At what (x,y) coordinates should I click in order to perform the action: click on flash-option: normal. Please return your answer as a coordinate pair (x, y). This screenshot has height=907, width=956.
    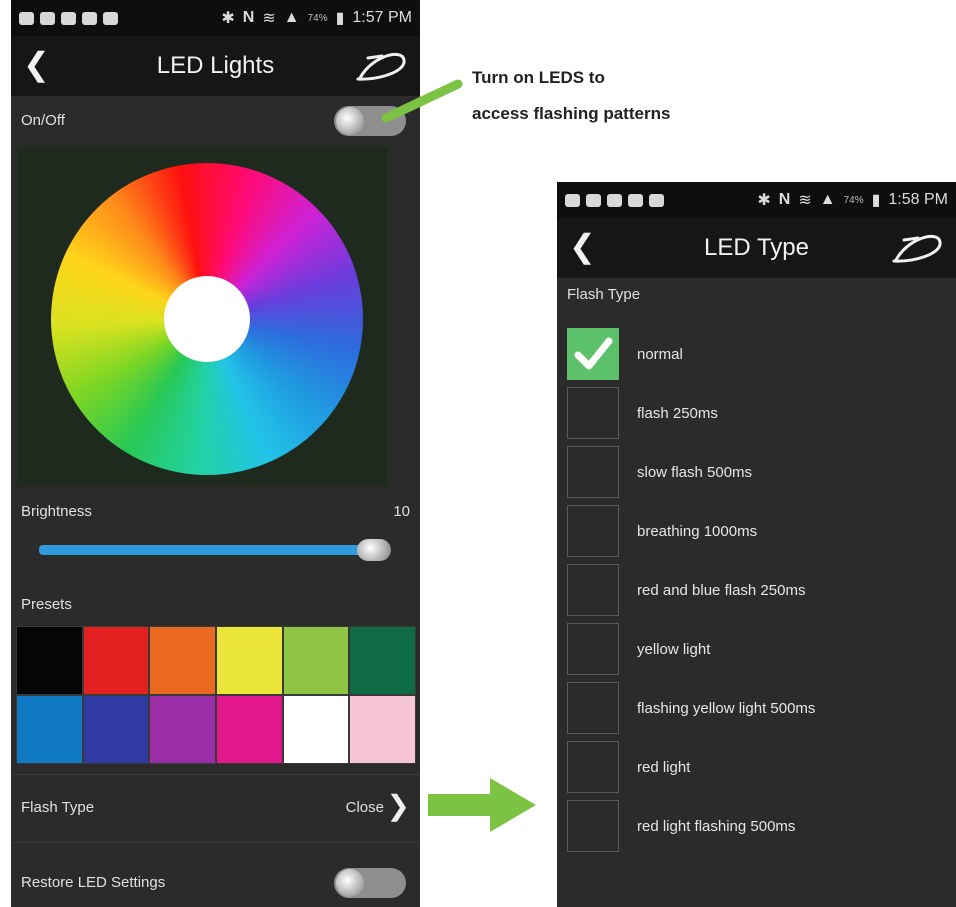
    Looking at the image, I should click on (761, 354).